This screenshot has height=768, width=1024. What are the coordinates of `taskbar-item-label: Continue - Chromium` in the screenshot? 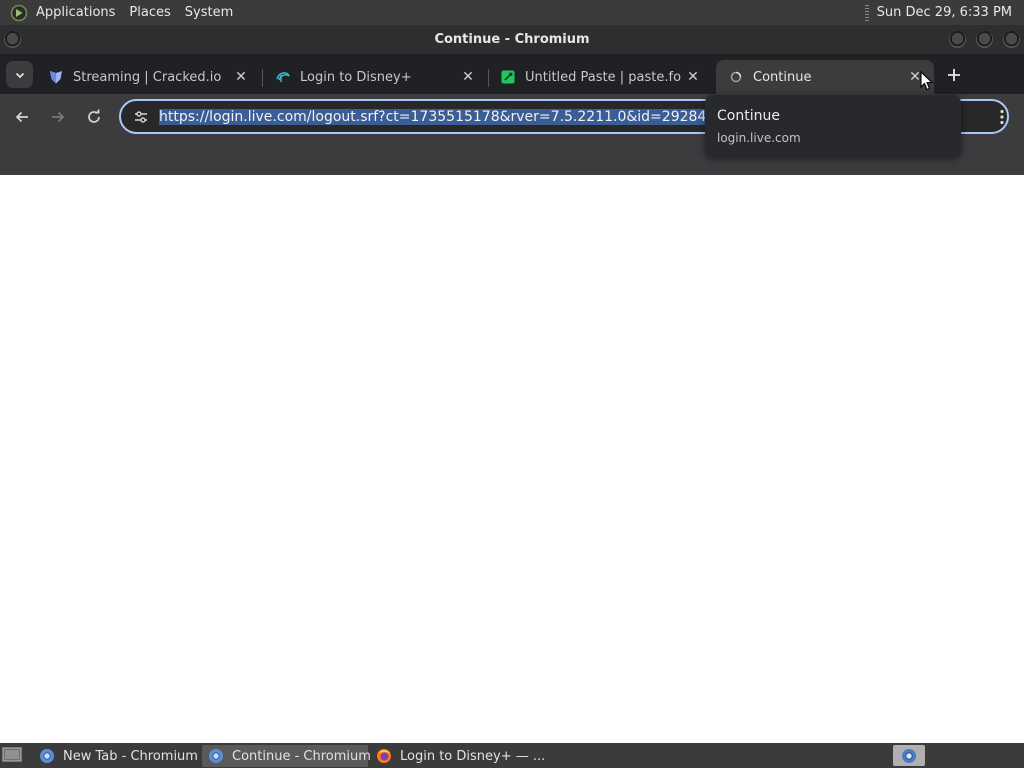 It's located at (301, 756).